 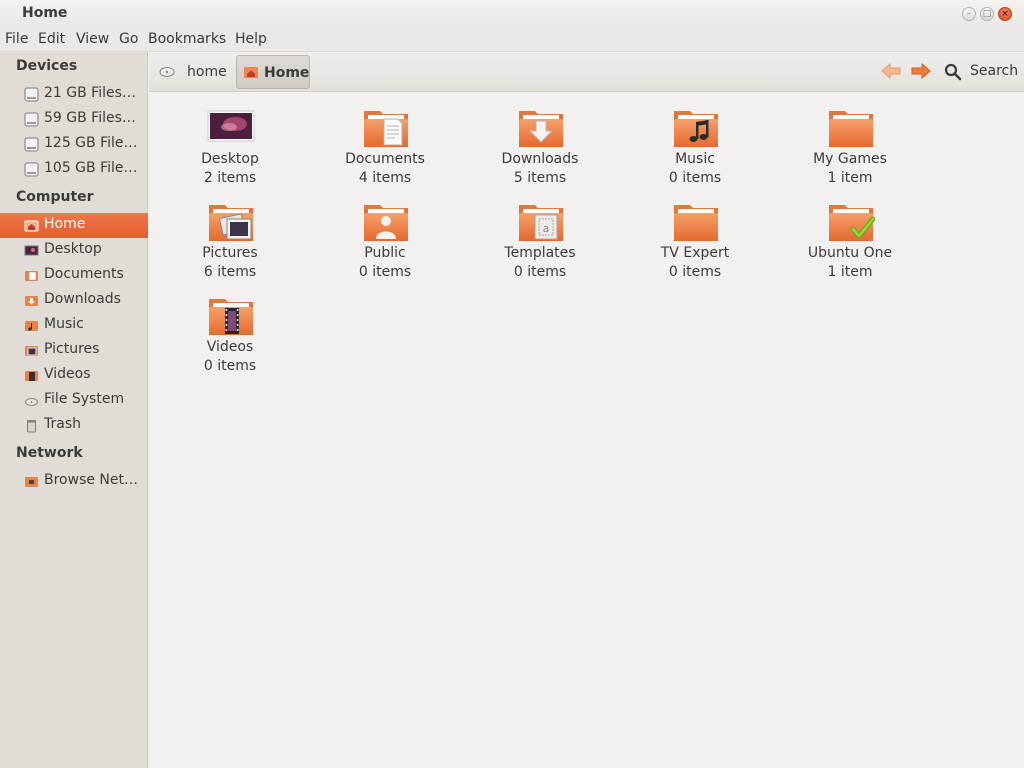 I want to click on file-name: Ubuntu One, so click(x=850, y=253).